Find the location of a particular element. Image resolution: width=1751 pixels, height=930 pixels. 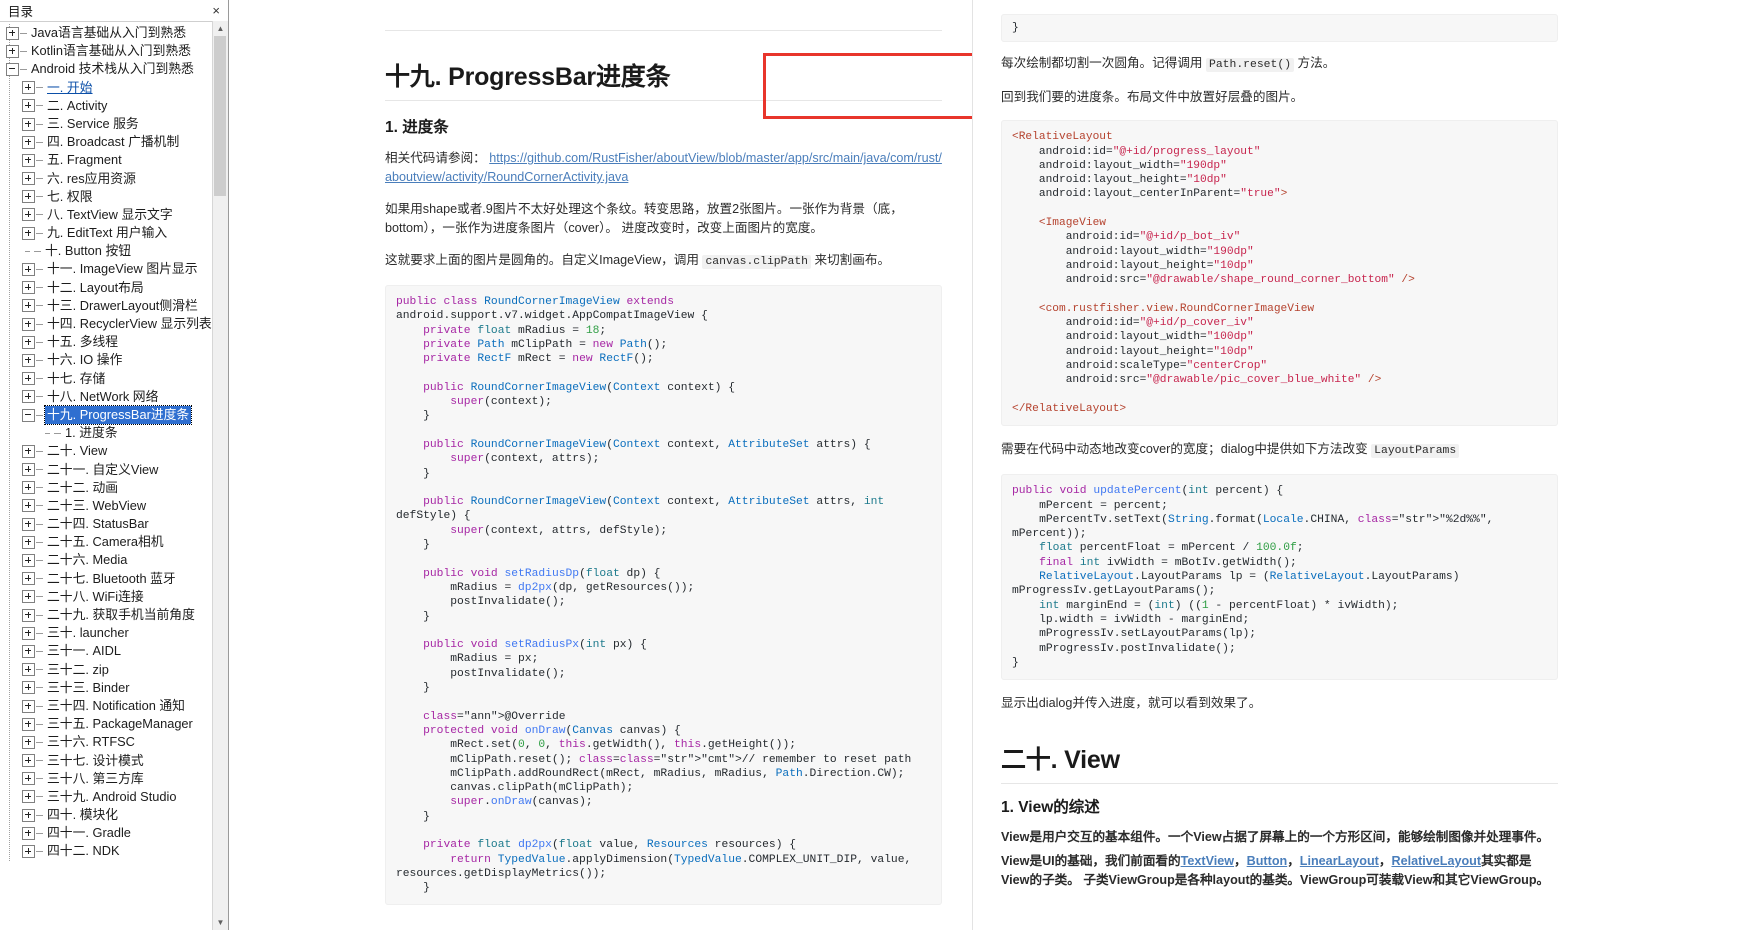

toc-item: 一. 开始 is located at coordinates (115, 88).